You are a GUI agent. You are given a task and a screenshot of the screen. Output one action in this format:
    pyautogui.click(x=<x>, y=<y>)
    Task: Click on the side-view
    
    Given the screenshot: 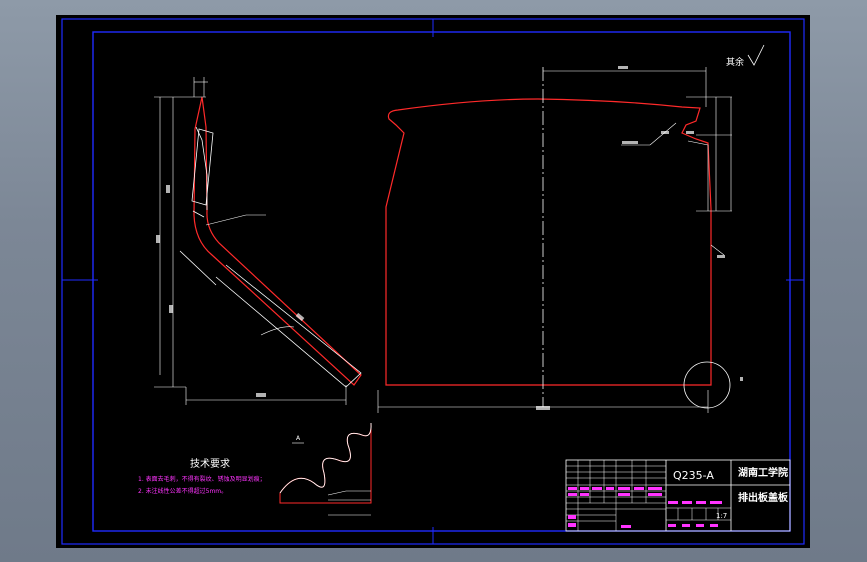 What is the action you would take?
    pyautogui.click(x=258, y=241)
    